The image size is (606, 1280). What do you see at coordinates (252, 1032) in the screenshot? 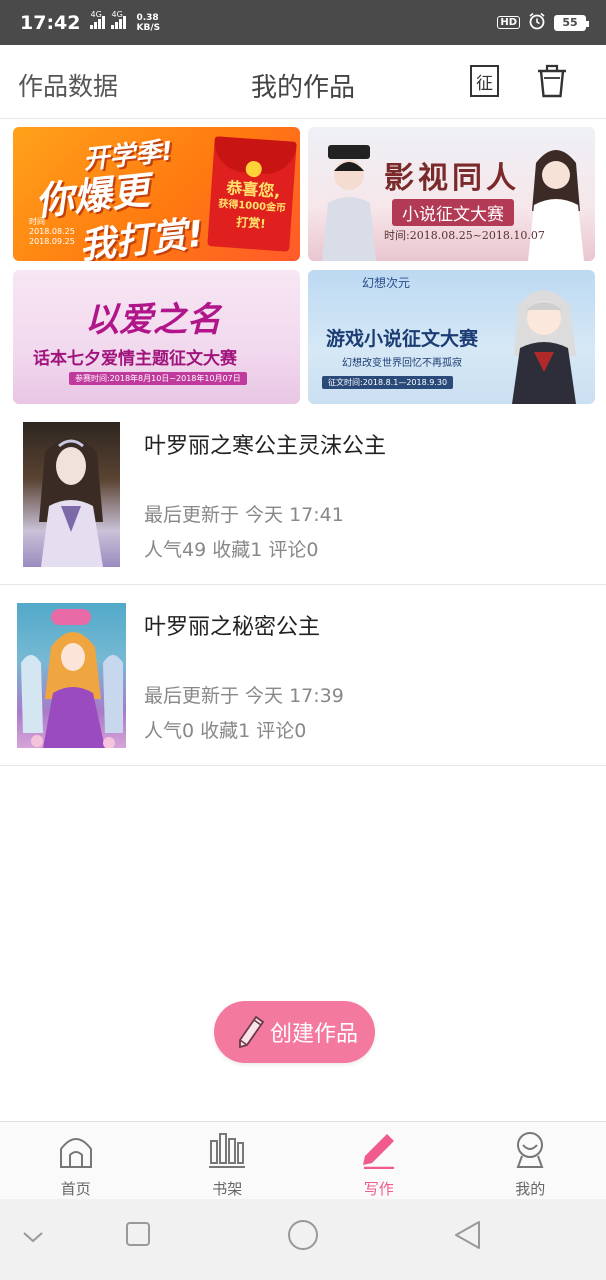
I see `pencil-icon` at bounding box center [252, 1032].